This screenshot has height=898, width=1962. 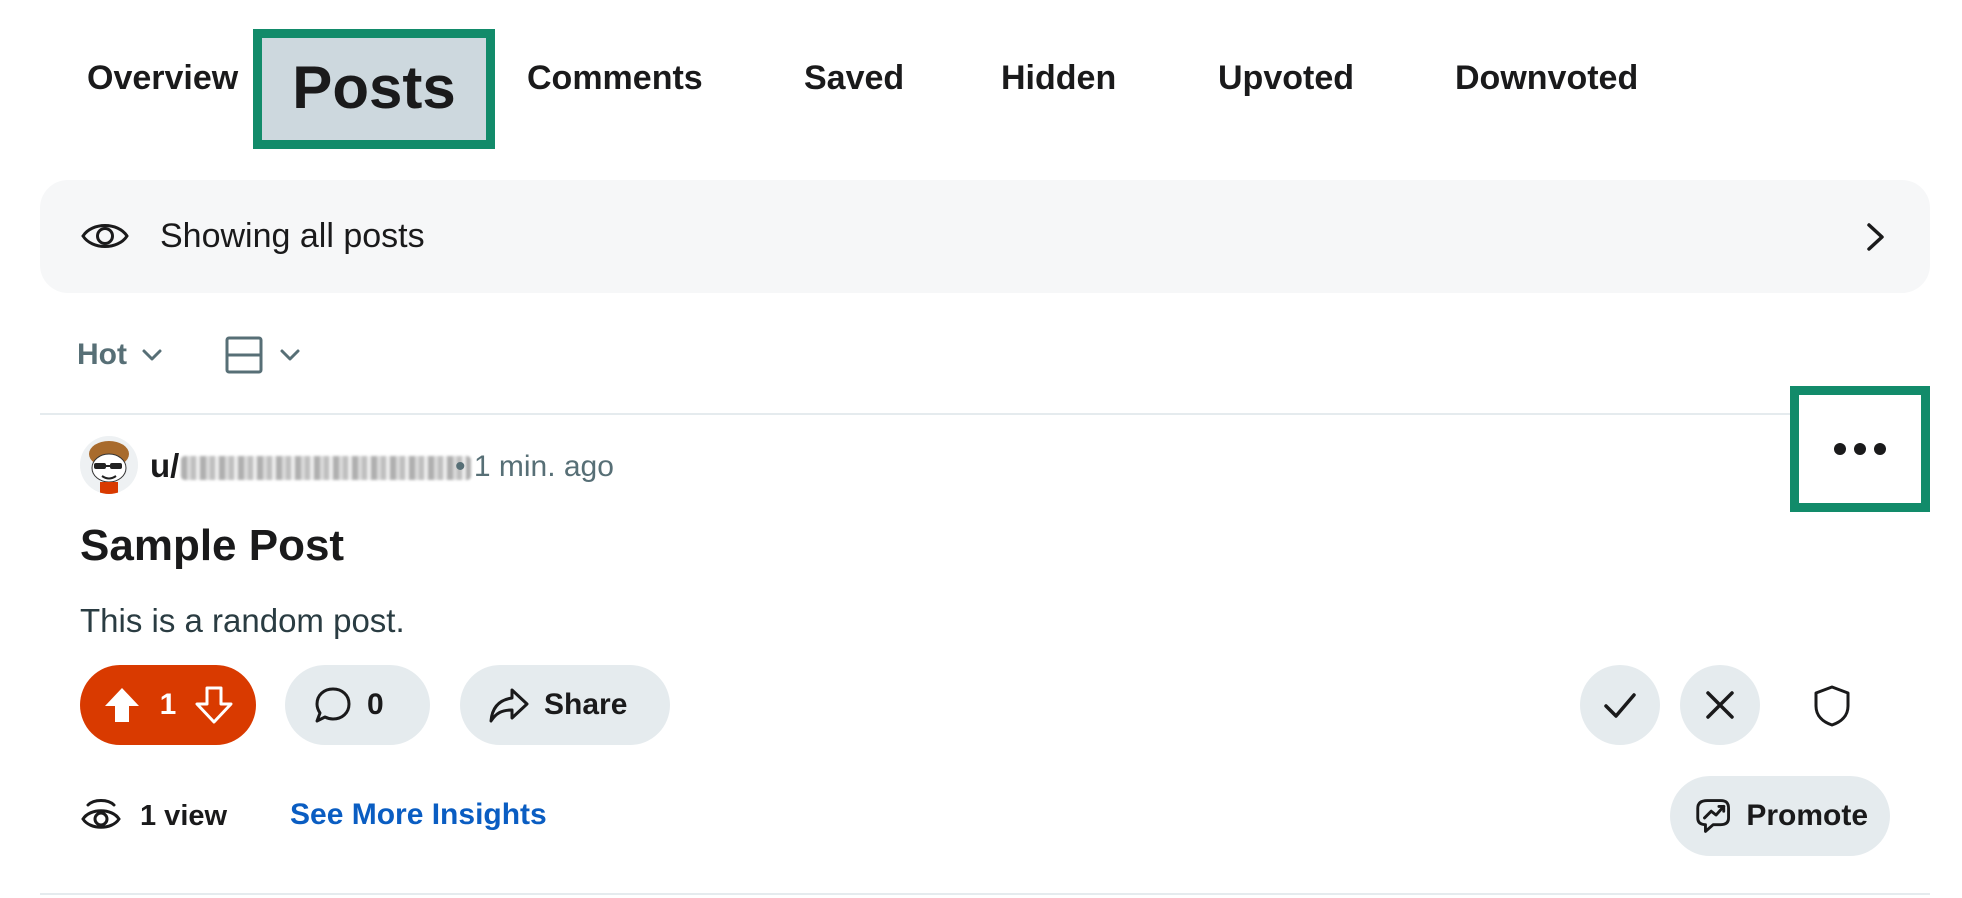 I want to click on share-icon, so click(x=509, y=705).